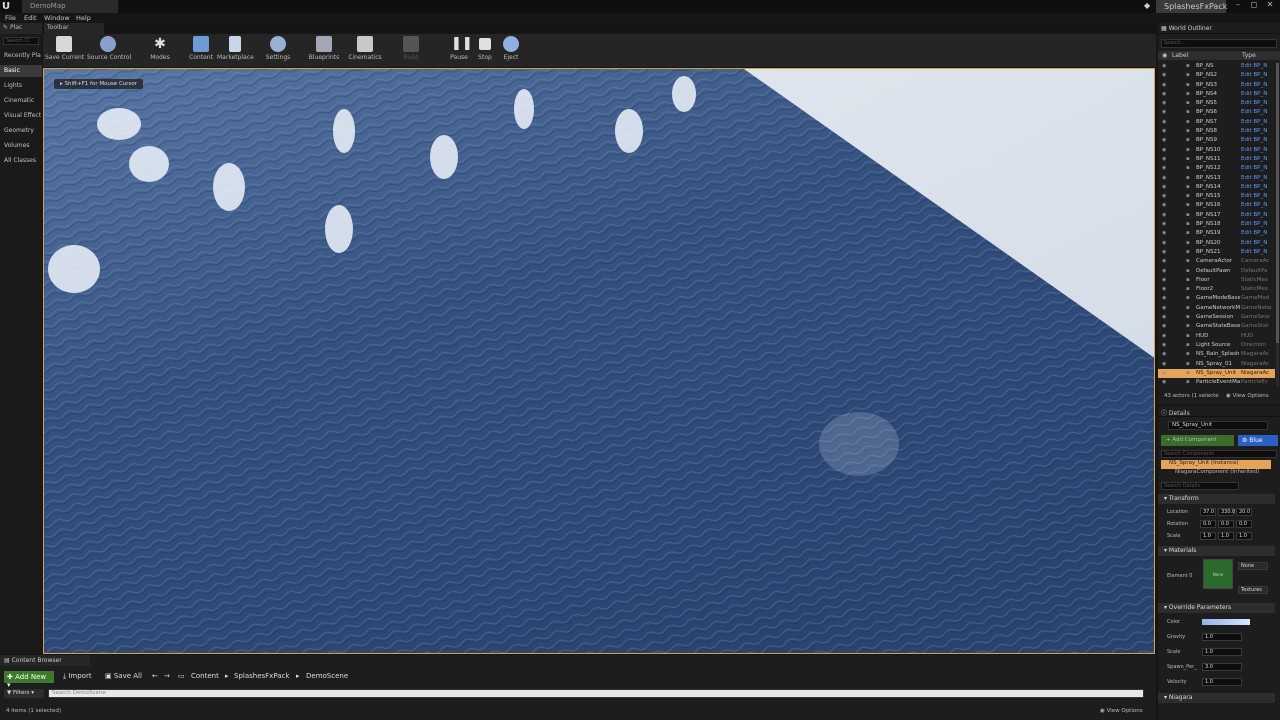 The width and height of the screenshot is (1280, 720). Describe the element at coordinates (1216, 336) in the screenshot. I see `outliner-row: ◉ ▪ HUD HUD` at that location.